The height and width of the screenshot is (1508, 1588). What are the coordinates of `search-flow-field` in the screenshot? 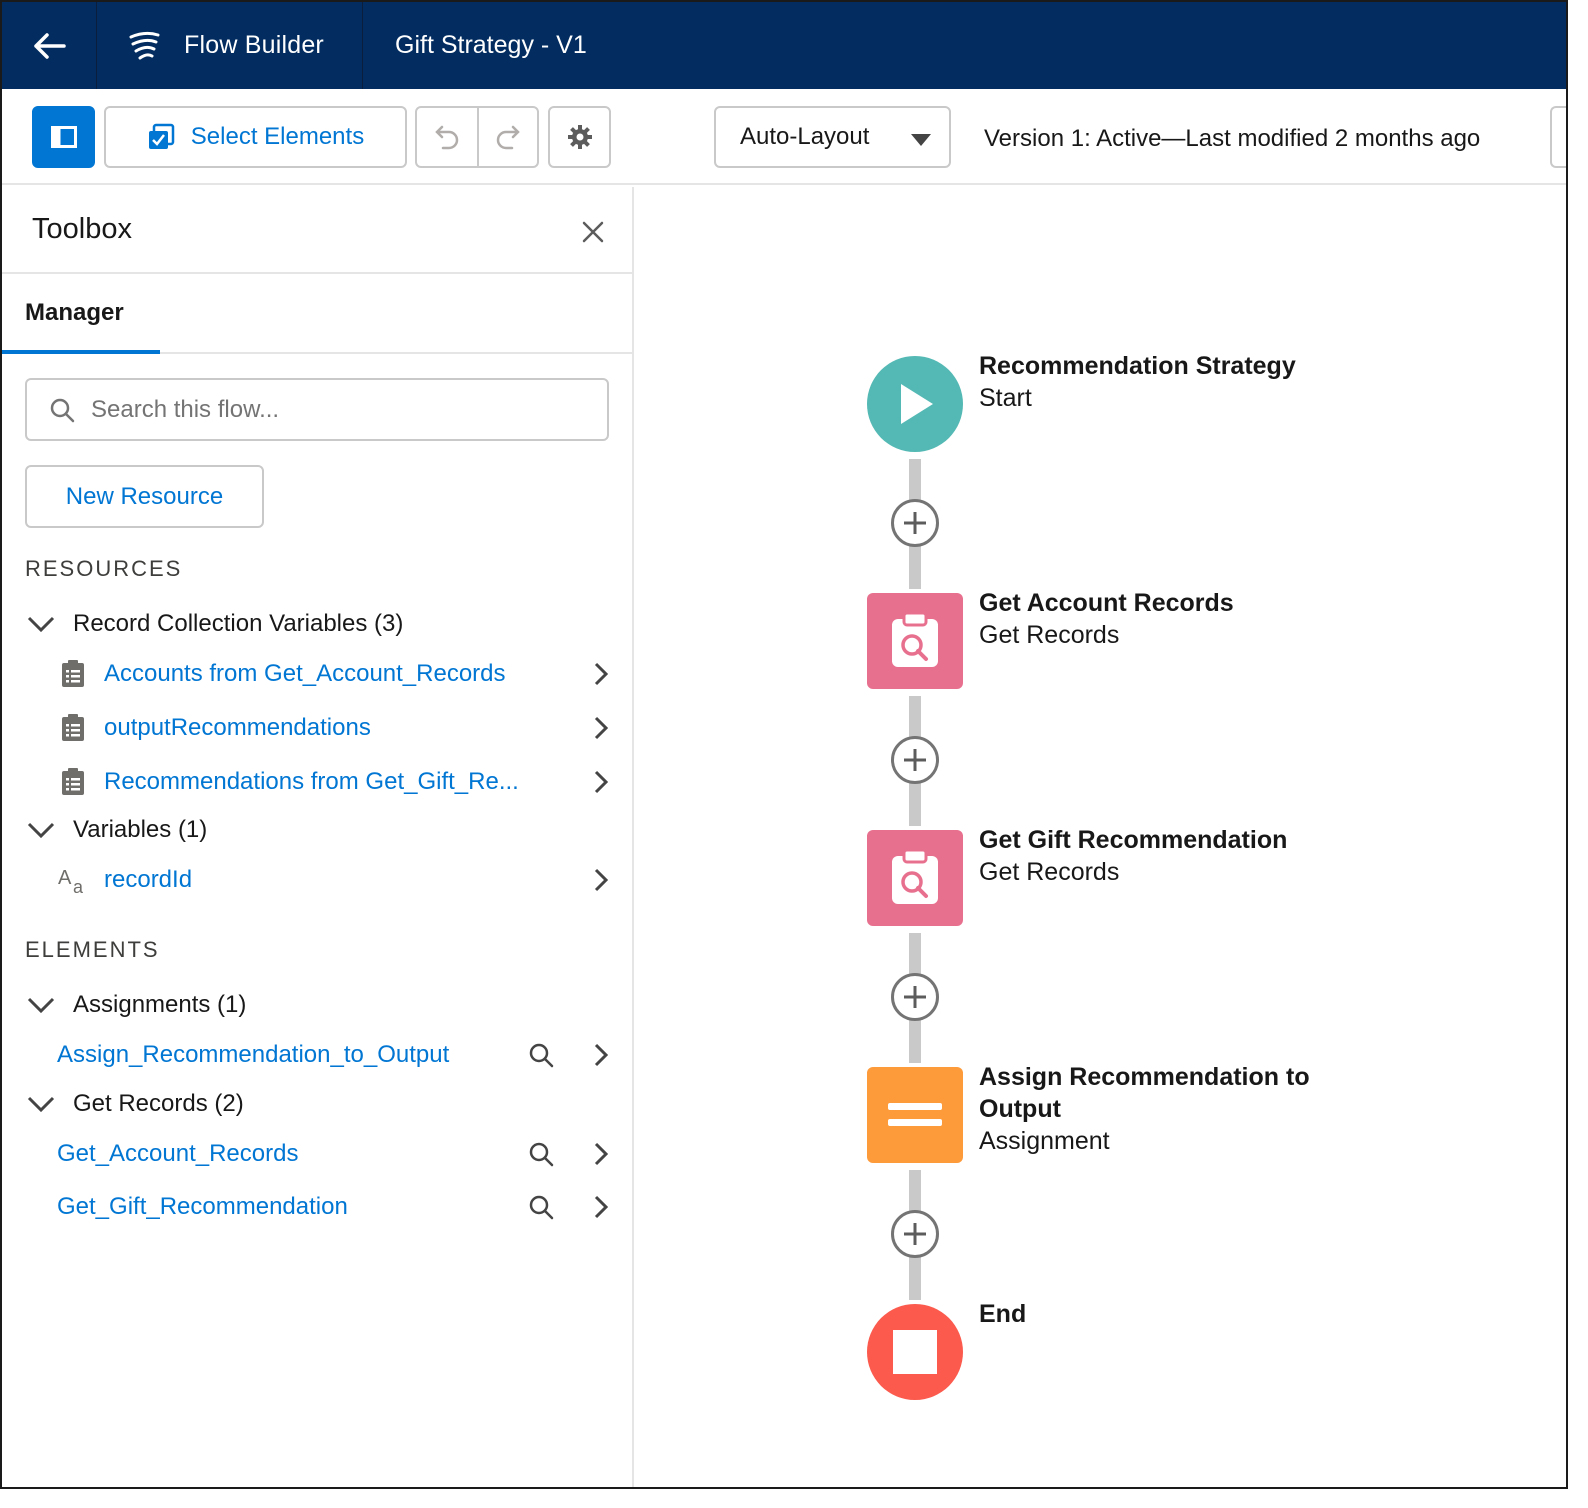 It's located at (317, 409).